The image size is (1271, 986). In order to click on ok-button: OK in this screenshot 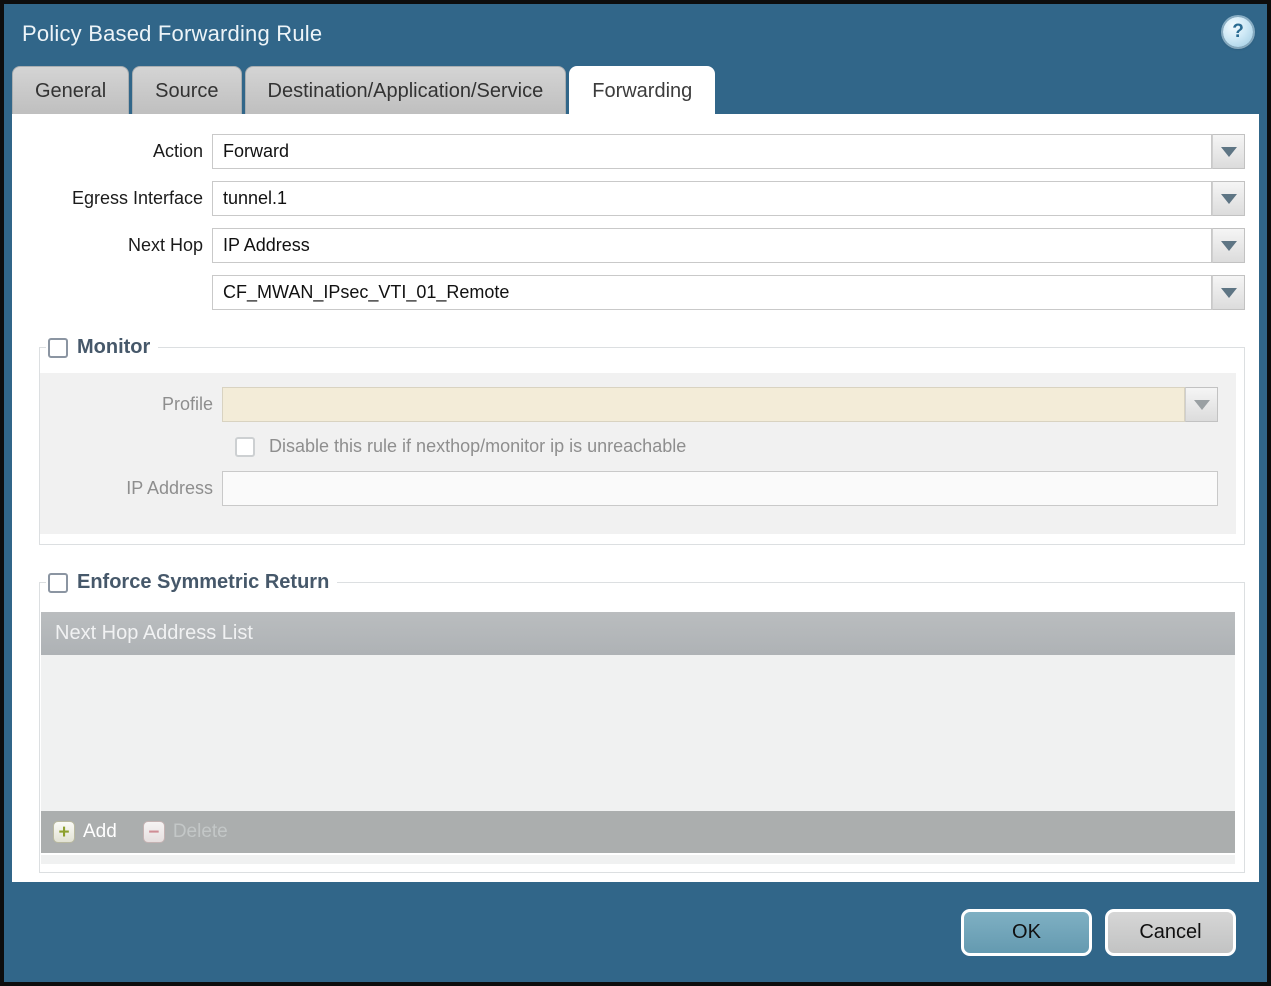, I will do `click(1026, 932)`.